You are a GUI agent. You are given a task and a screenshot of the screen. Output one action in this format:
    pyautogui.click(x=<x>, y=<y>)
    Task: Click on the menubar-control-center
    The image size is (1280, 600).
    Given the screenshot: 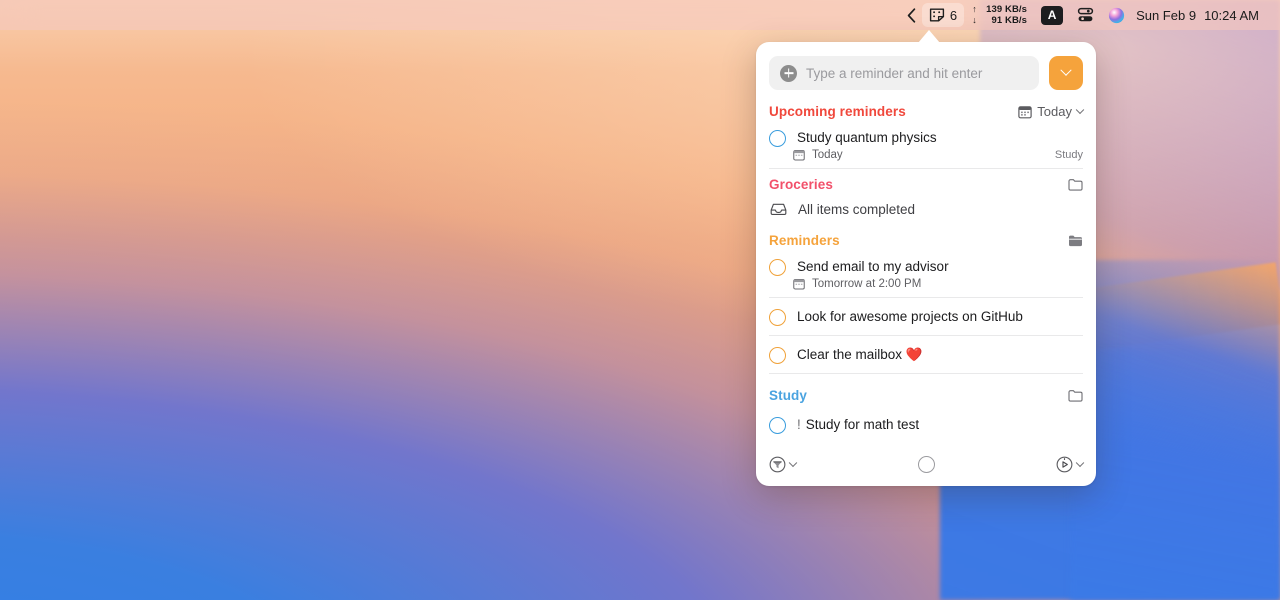 What is the action you would take?
    pyautogui.click(x=1085, y=15)
    